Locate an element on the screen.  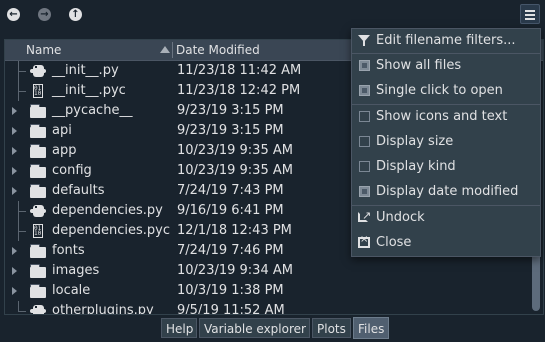
menu-item-display-size: Display size is located at coordinates (446, 142).